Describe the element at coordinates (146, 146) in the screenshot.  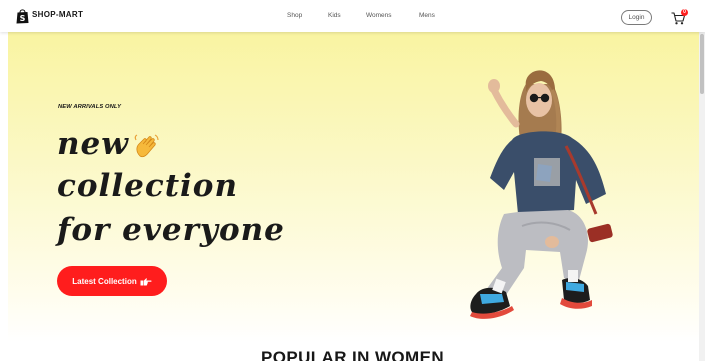
I see `waving-hand-icon` at that location.